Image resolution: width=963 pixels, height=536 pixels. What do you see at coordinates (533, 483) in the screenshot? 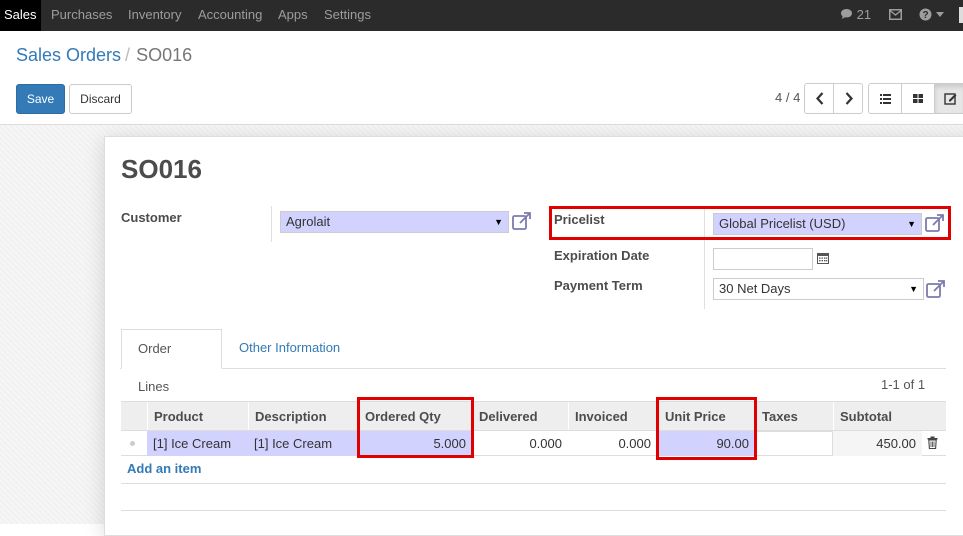
I see `table-footer-line` at bounding box center [533, 483].